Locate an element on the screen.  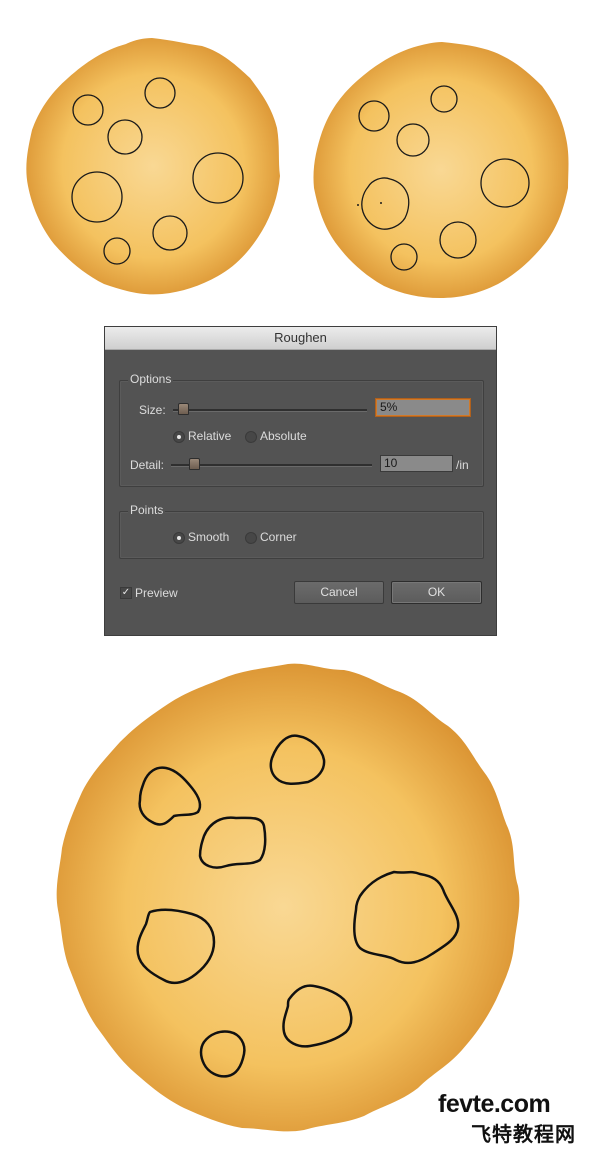
dialog-title: Roughen is located at coordinates (300, 338).